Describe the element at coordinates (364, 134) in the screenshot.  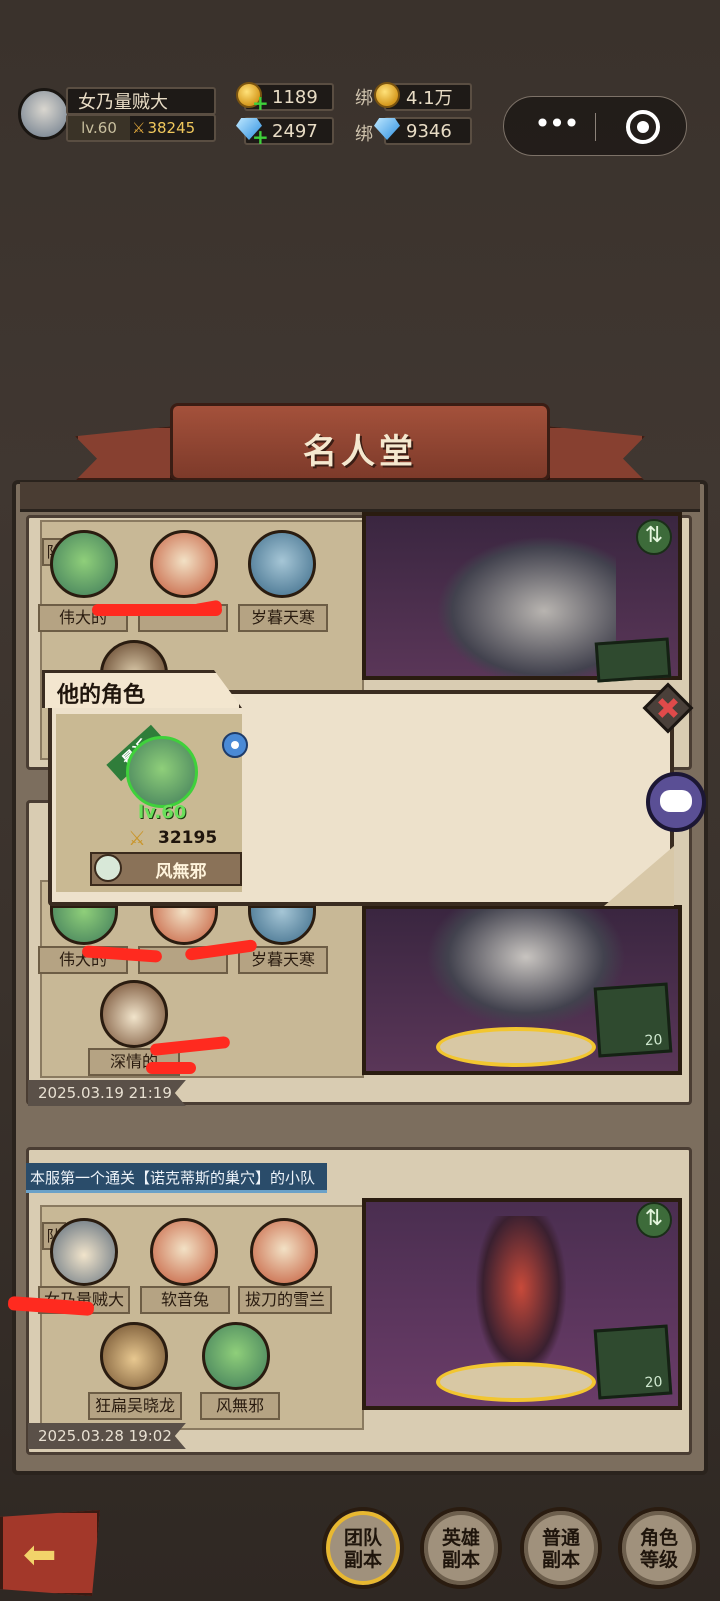
I see `bound-gem-label: 绑` at that location.